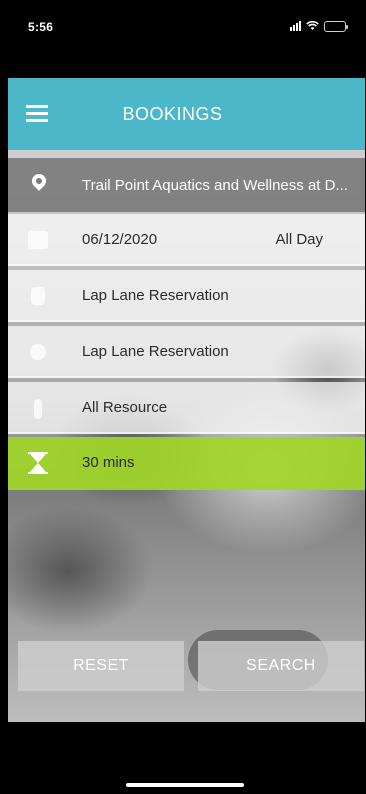  Describe the element at coordinates (125, 407) in the screenshot. I see `resource-value: All Resource` at that location.